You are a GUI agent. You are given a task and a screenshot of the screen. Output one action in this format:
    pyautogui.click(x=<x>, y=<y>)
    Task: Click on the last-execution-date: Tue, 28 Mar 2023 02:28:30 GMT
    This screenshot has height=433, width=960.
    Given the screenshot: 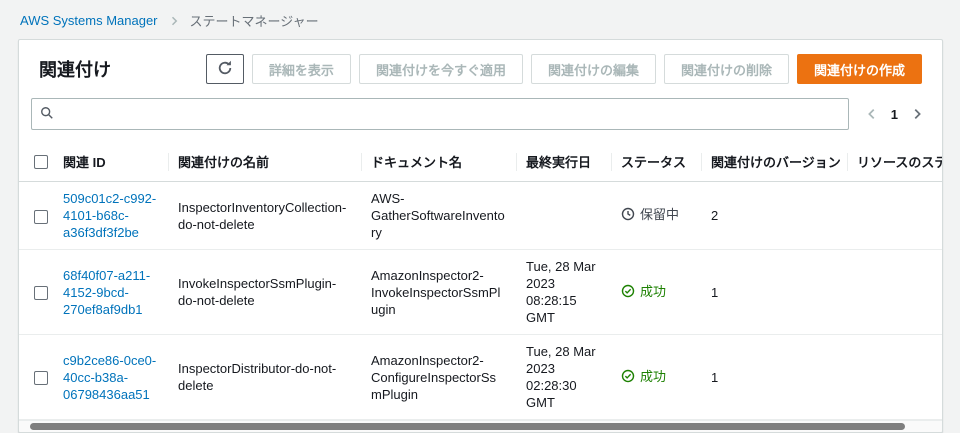 What is the action you would take?
    pyautogui.click(x=563, y=377)
    